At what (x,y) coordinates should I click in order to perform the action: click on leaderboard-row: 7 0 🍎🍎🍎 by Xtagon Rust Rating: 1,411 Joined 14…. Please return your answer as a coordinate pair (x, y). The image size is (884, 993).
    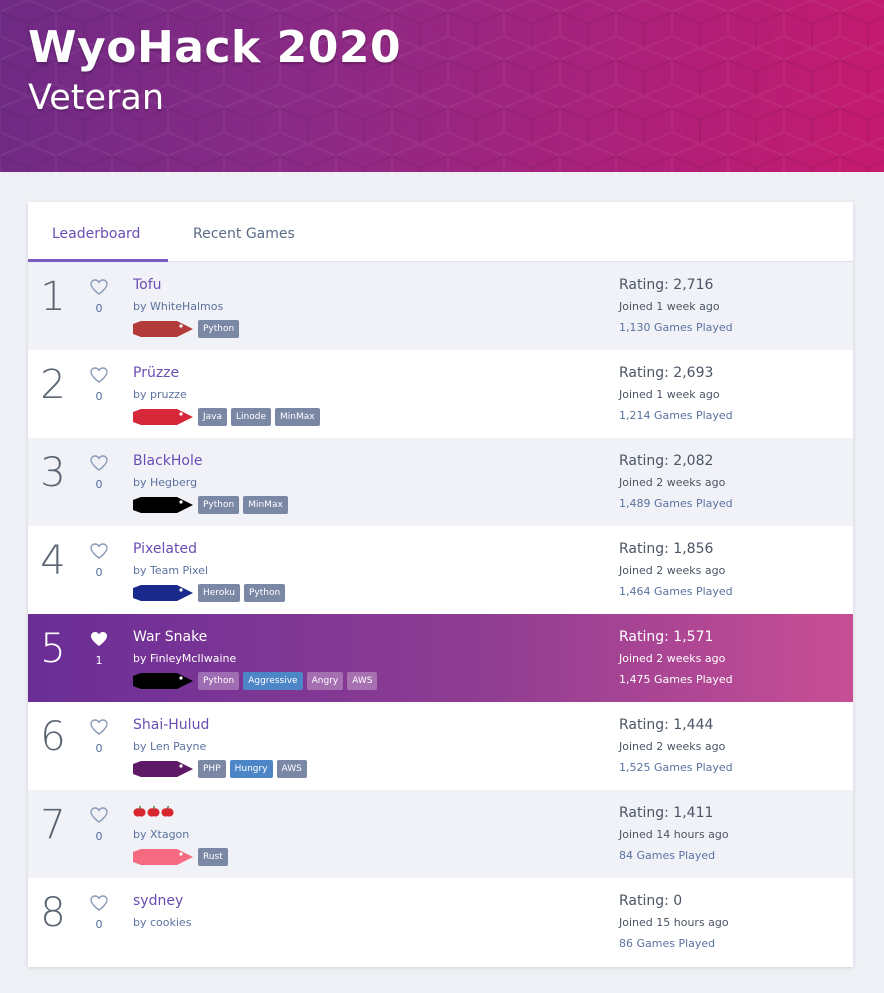
    Looking at the image, I should click on (440, 834).